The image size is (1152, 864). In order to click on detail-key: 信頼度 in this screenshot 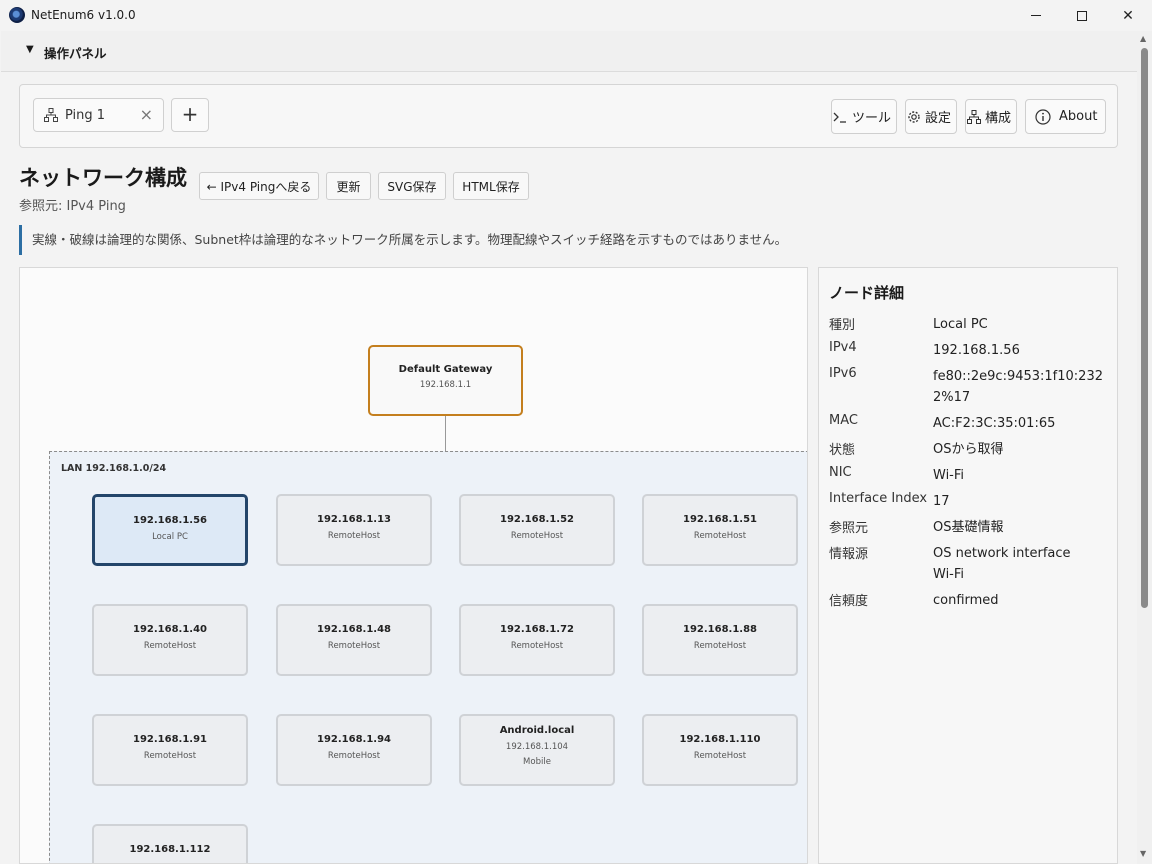, I will do `click(849, 601)`.